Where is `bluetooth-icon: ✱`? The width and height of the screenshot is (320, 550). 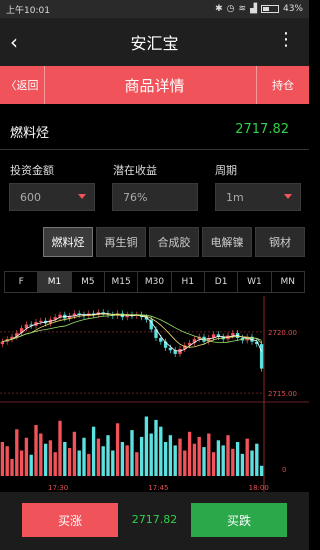
bluetooth-icon: ✱ is located at coordinates (219, 9).